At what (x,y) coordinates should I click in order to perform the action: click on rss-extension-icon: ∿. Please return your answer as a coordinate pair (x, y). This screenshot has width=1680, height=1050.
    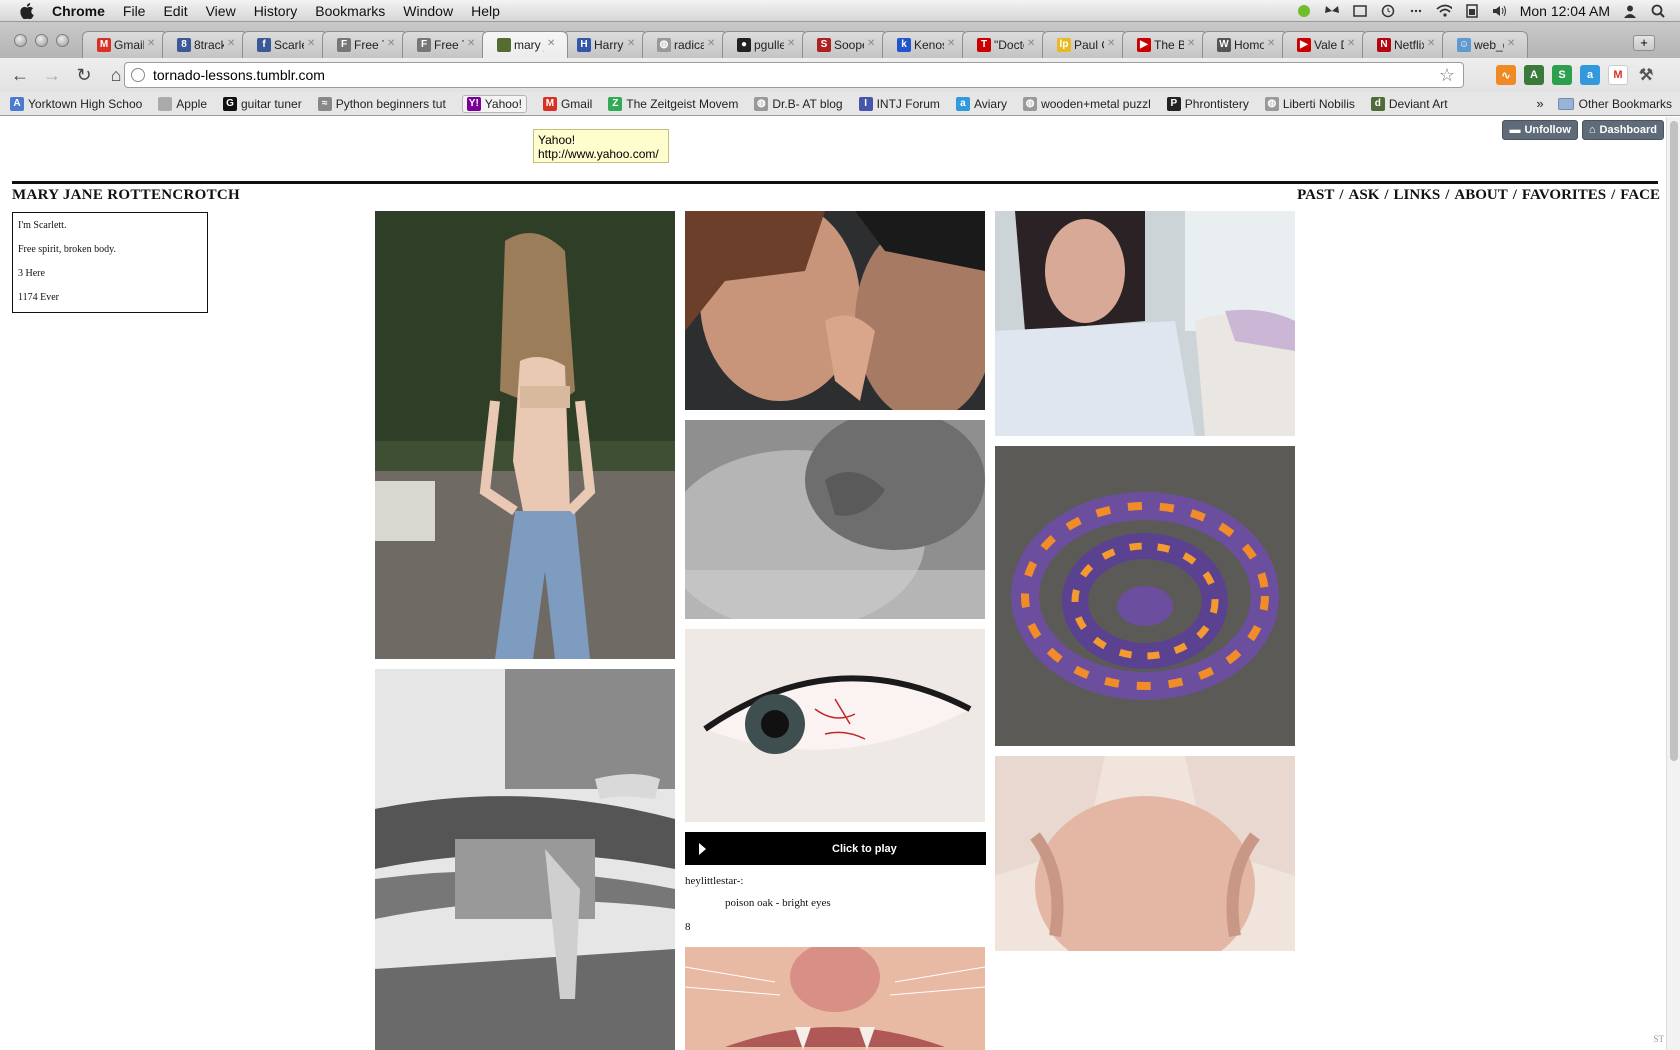
    Looking at the image, I should click on (1506, 75).